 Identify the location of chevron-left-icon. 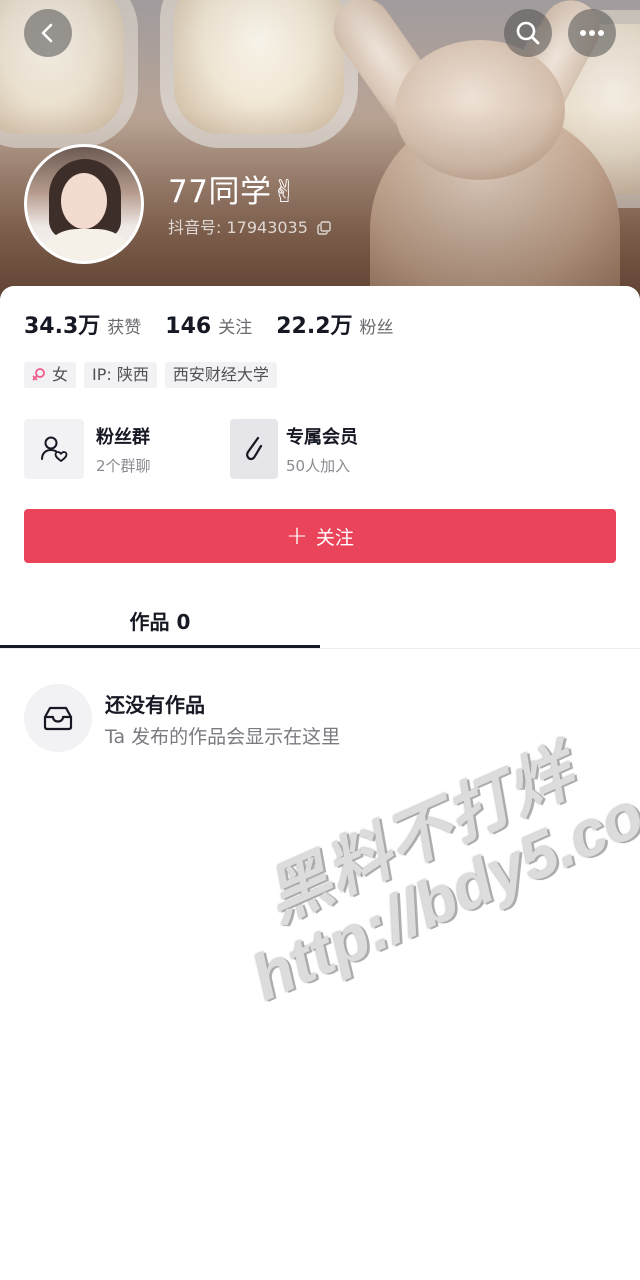
(47, 33).